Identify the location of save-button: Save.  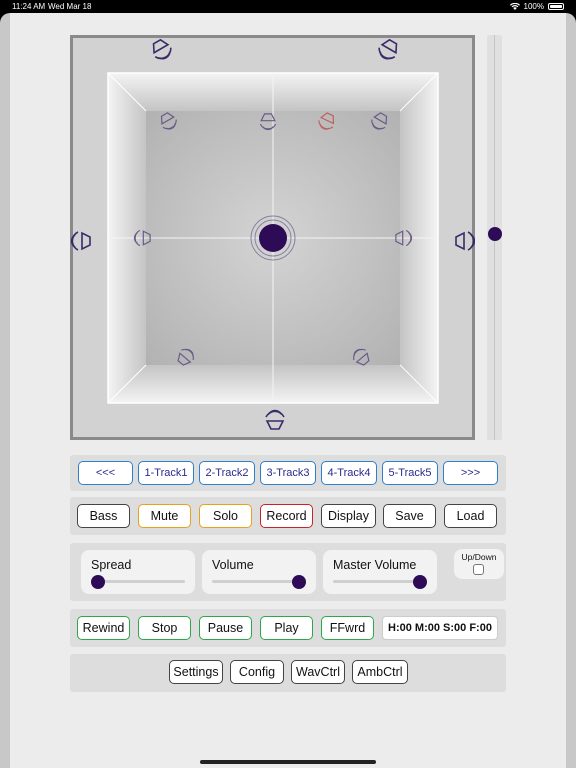
(409, 516).